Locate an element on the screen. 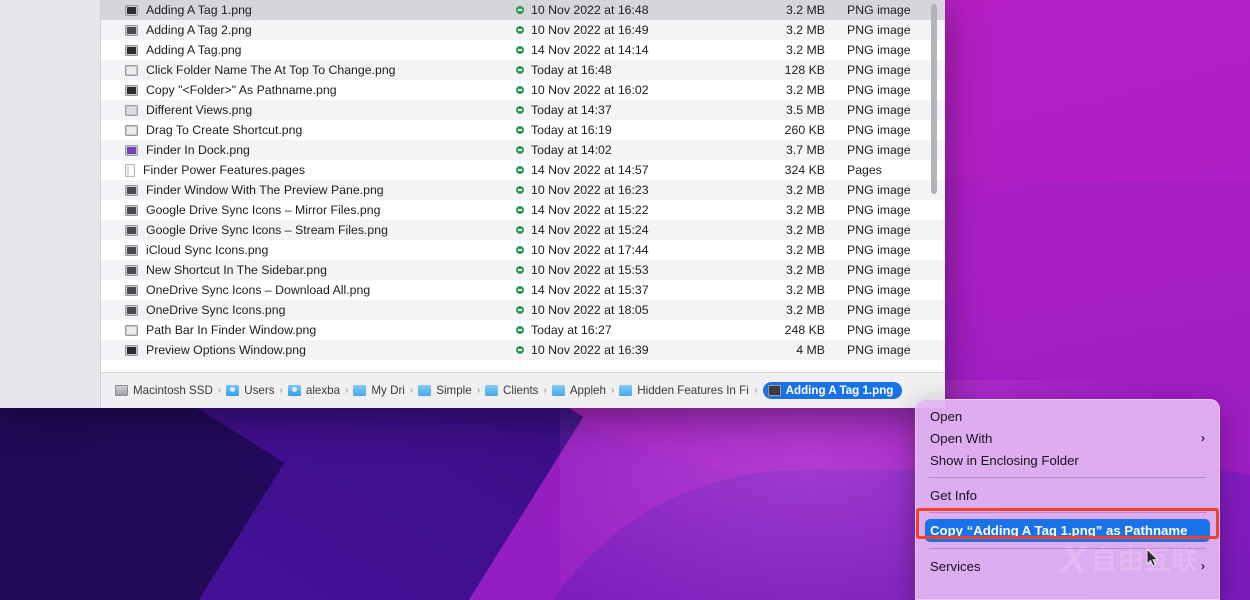 Image resolution: width=1250 pixels, height=600 pixels. menu-item: Copy “Adding A Tag 1.png” as Pathname is located at coordinates (1067, 530).